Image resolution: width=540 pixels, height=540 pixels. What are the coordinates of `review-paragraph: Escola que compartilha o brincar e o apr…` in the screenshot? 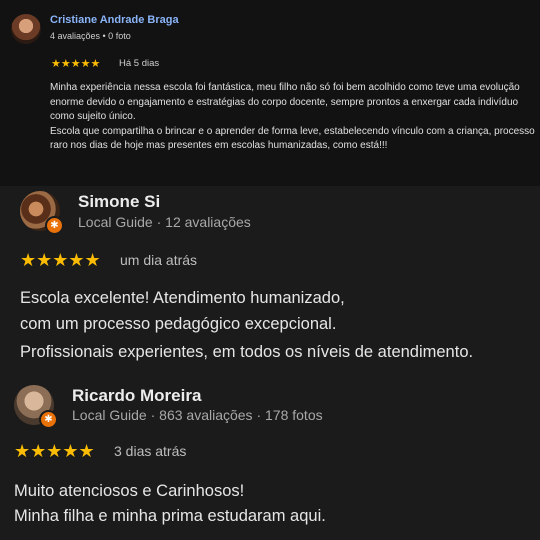 It's located at (292, 138).